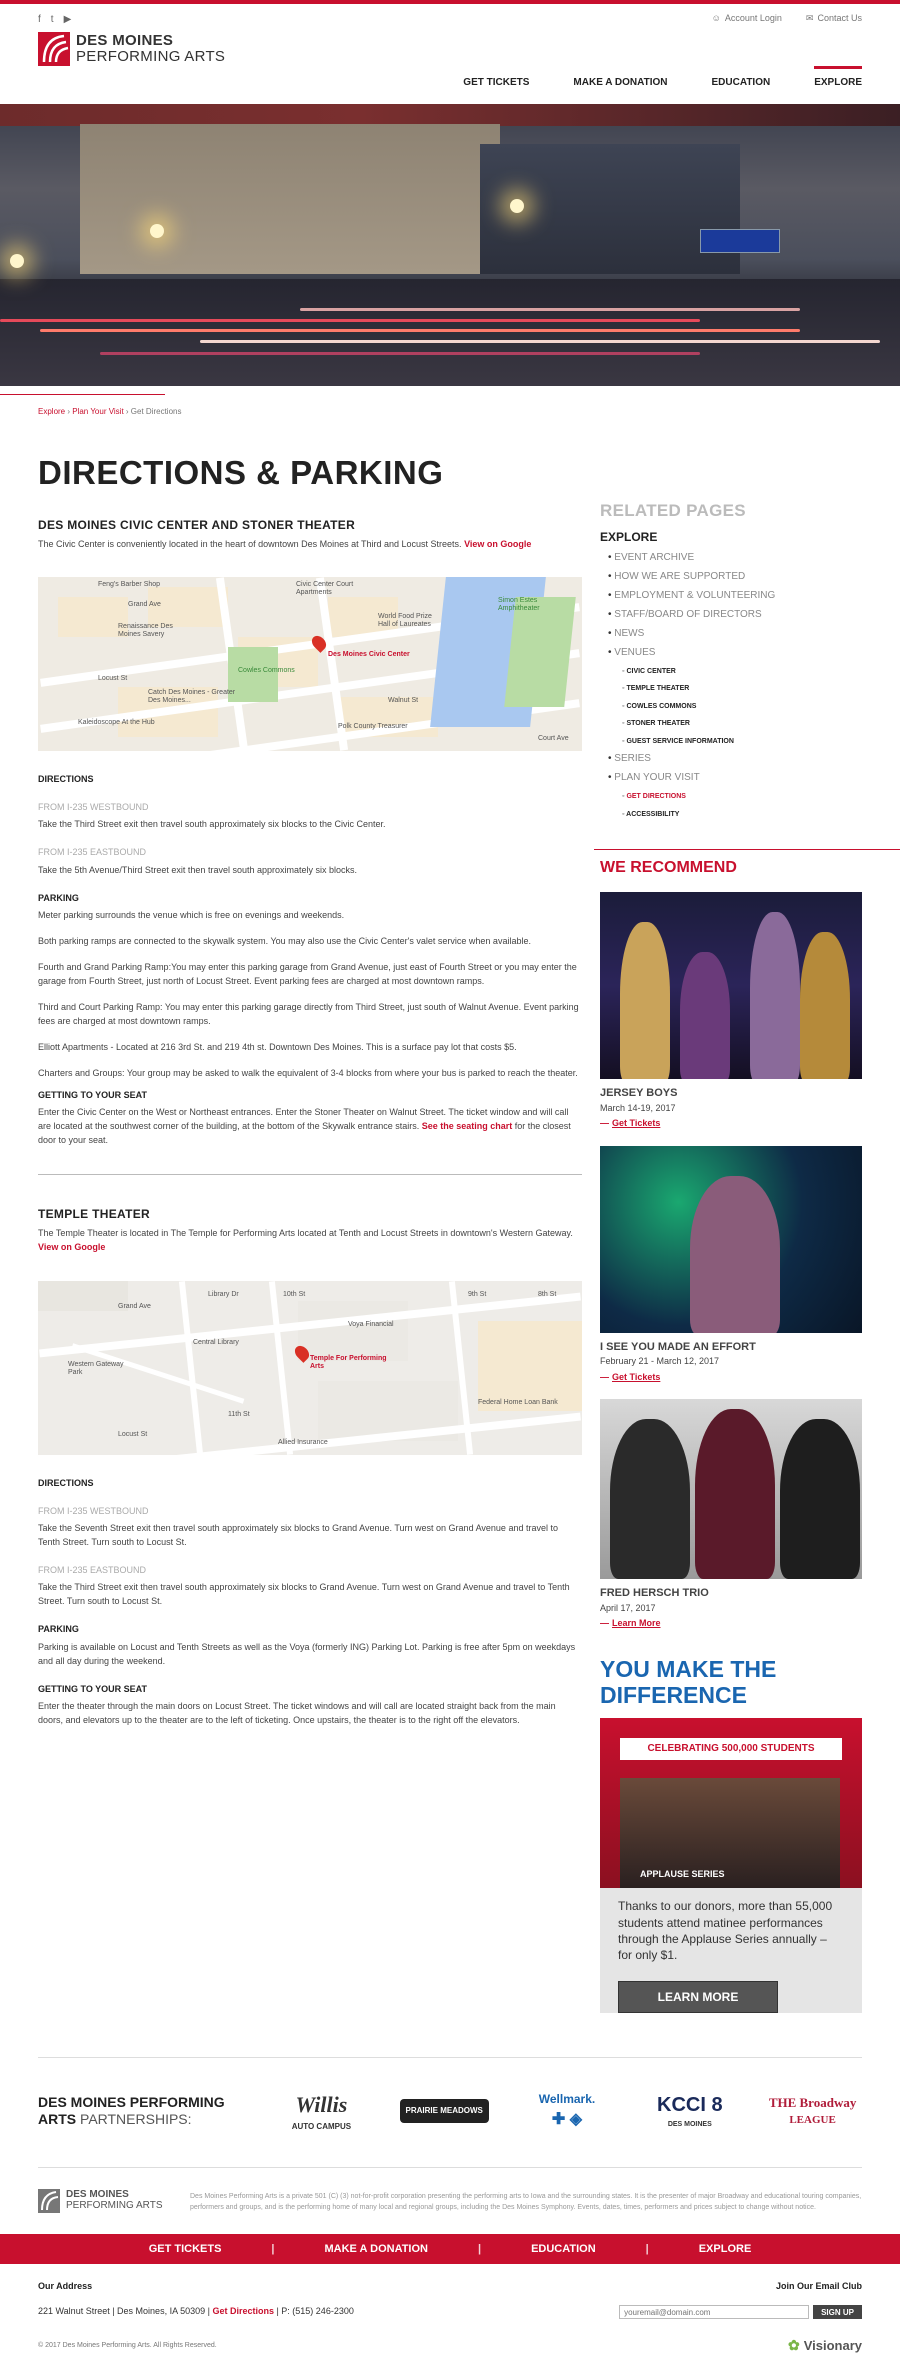  What do you see at coordinates (405, 621) in the screenshot?
I see `map-label: World Food Prize Hall of Laureates` at bounding box center [405, 621].